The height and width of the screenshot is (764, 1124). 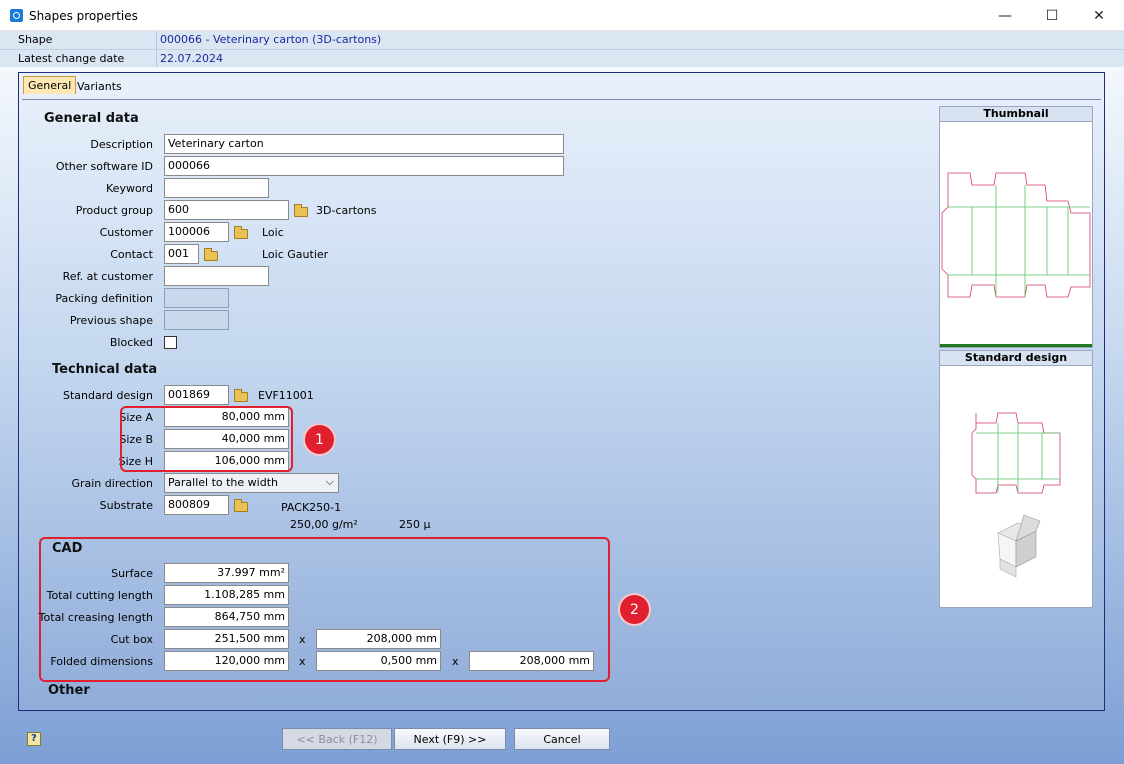 I want to click on substrate-label: Substrate, so click(x=126, y=505).